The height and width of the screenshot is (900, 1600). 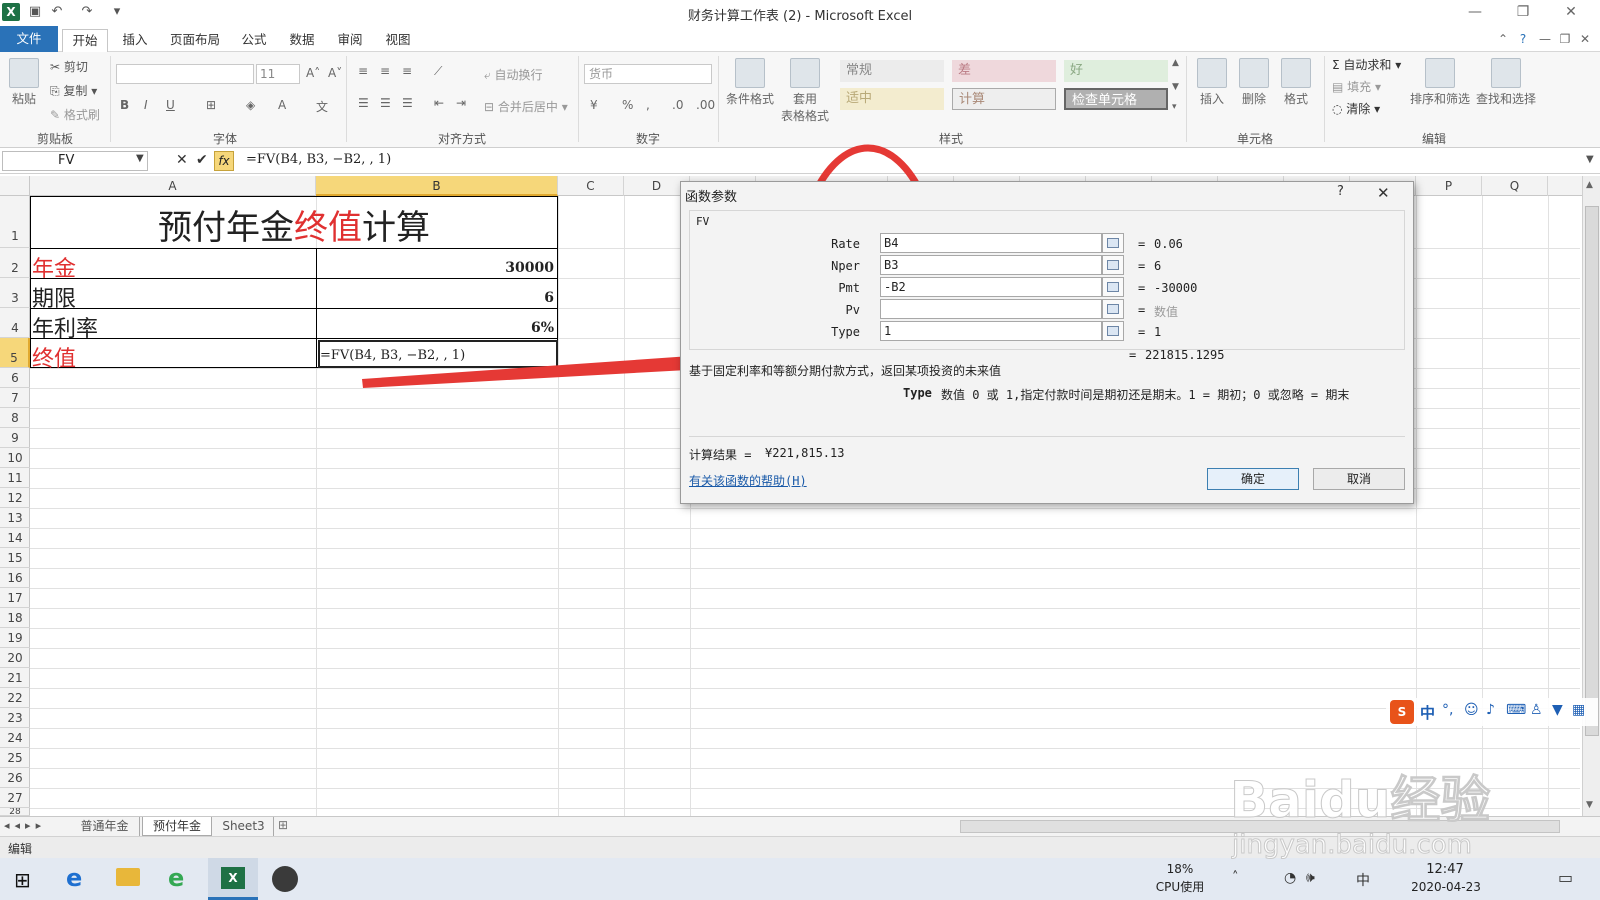 What do you see at coordinates (283, 825) in the screenshot?
I see `new-sheet-icon: ⊞` at bounding box center [283, 825].